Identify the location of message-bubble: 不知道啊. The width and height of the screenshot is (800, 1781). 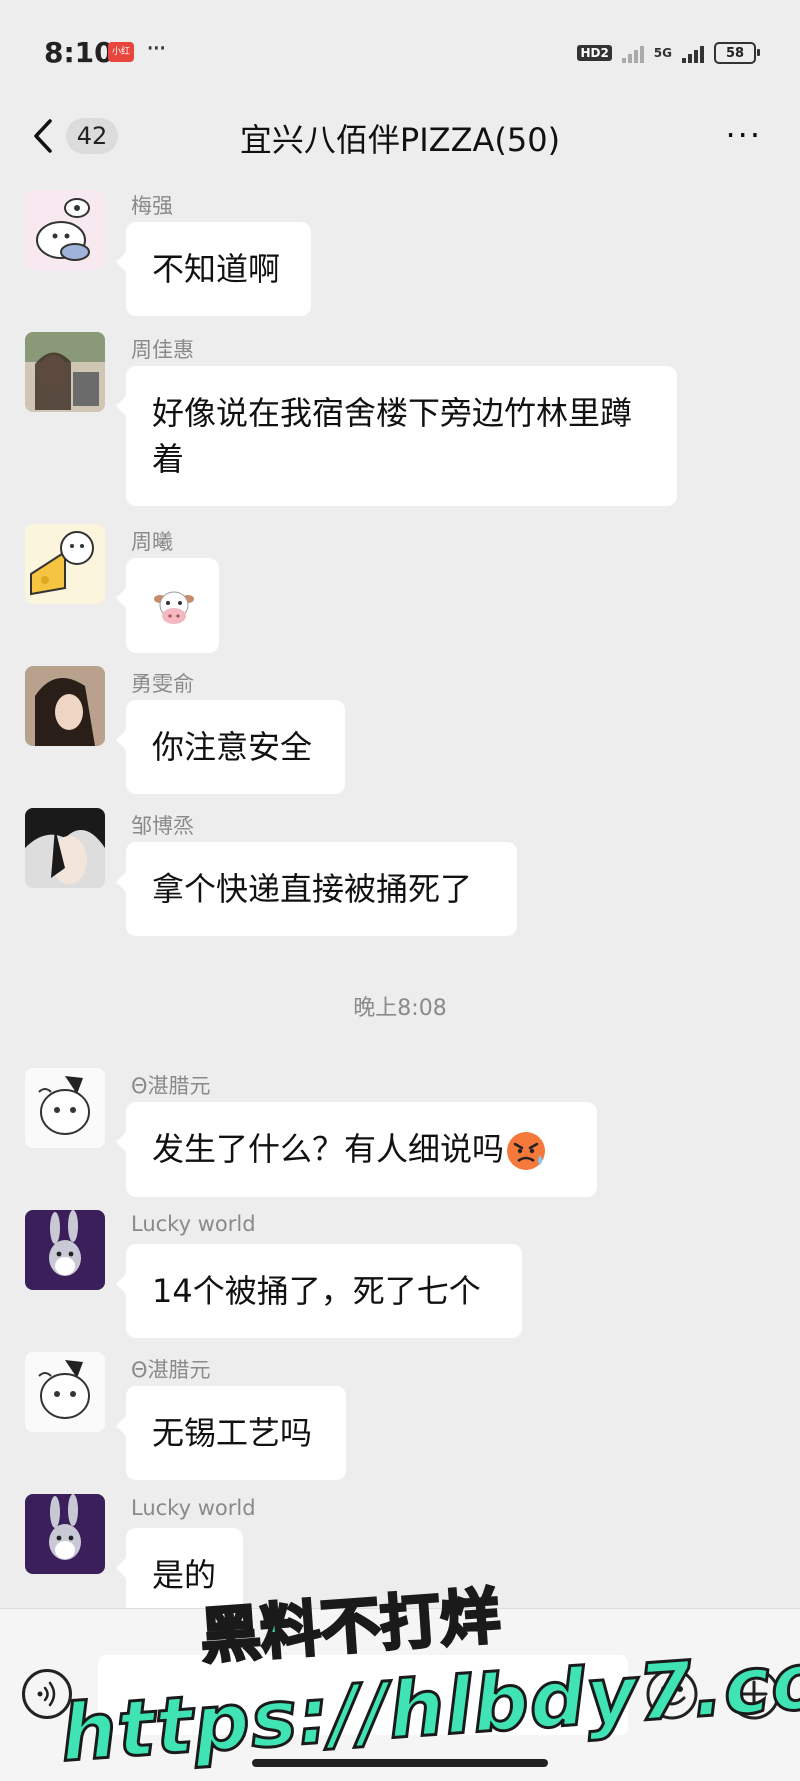
(213, 269).